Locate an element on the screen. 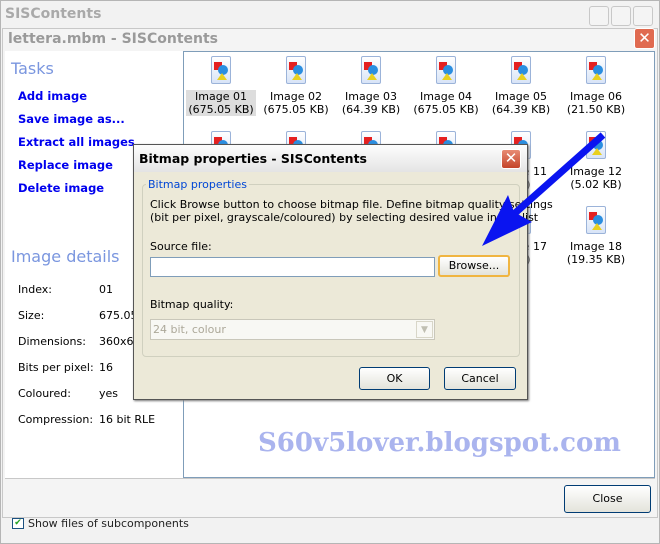 Image resolution: width=660 pixels, height=544 pixels. arrow-shaft is located at coordinates (554, 178).